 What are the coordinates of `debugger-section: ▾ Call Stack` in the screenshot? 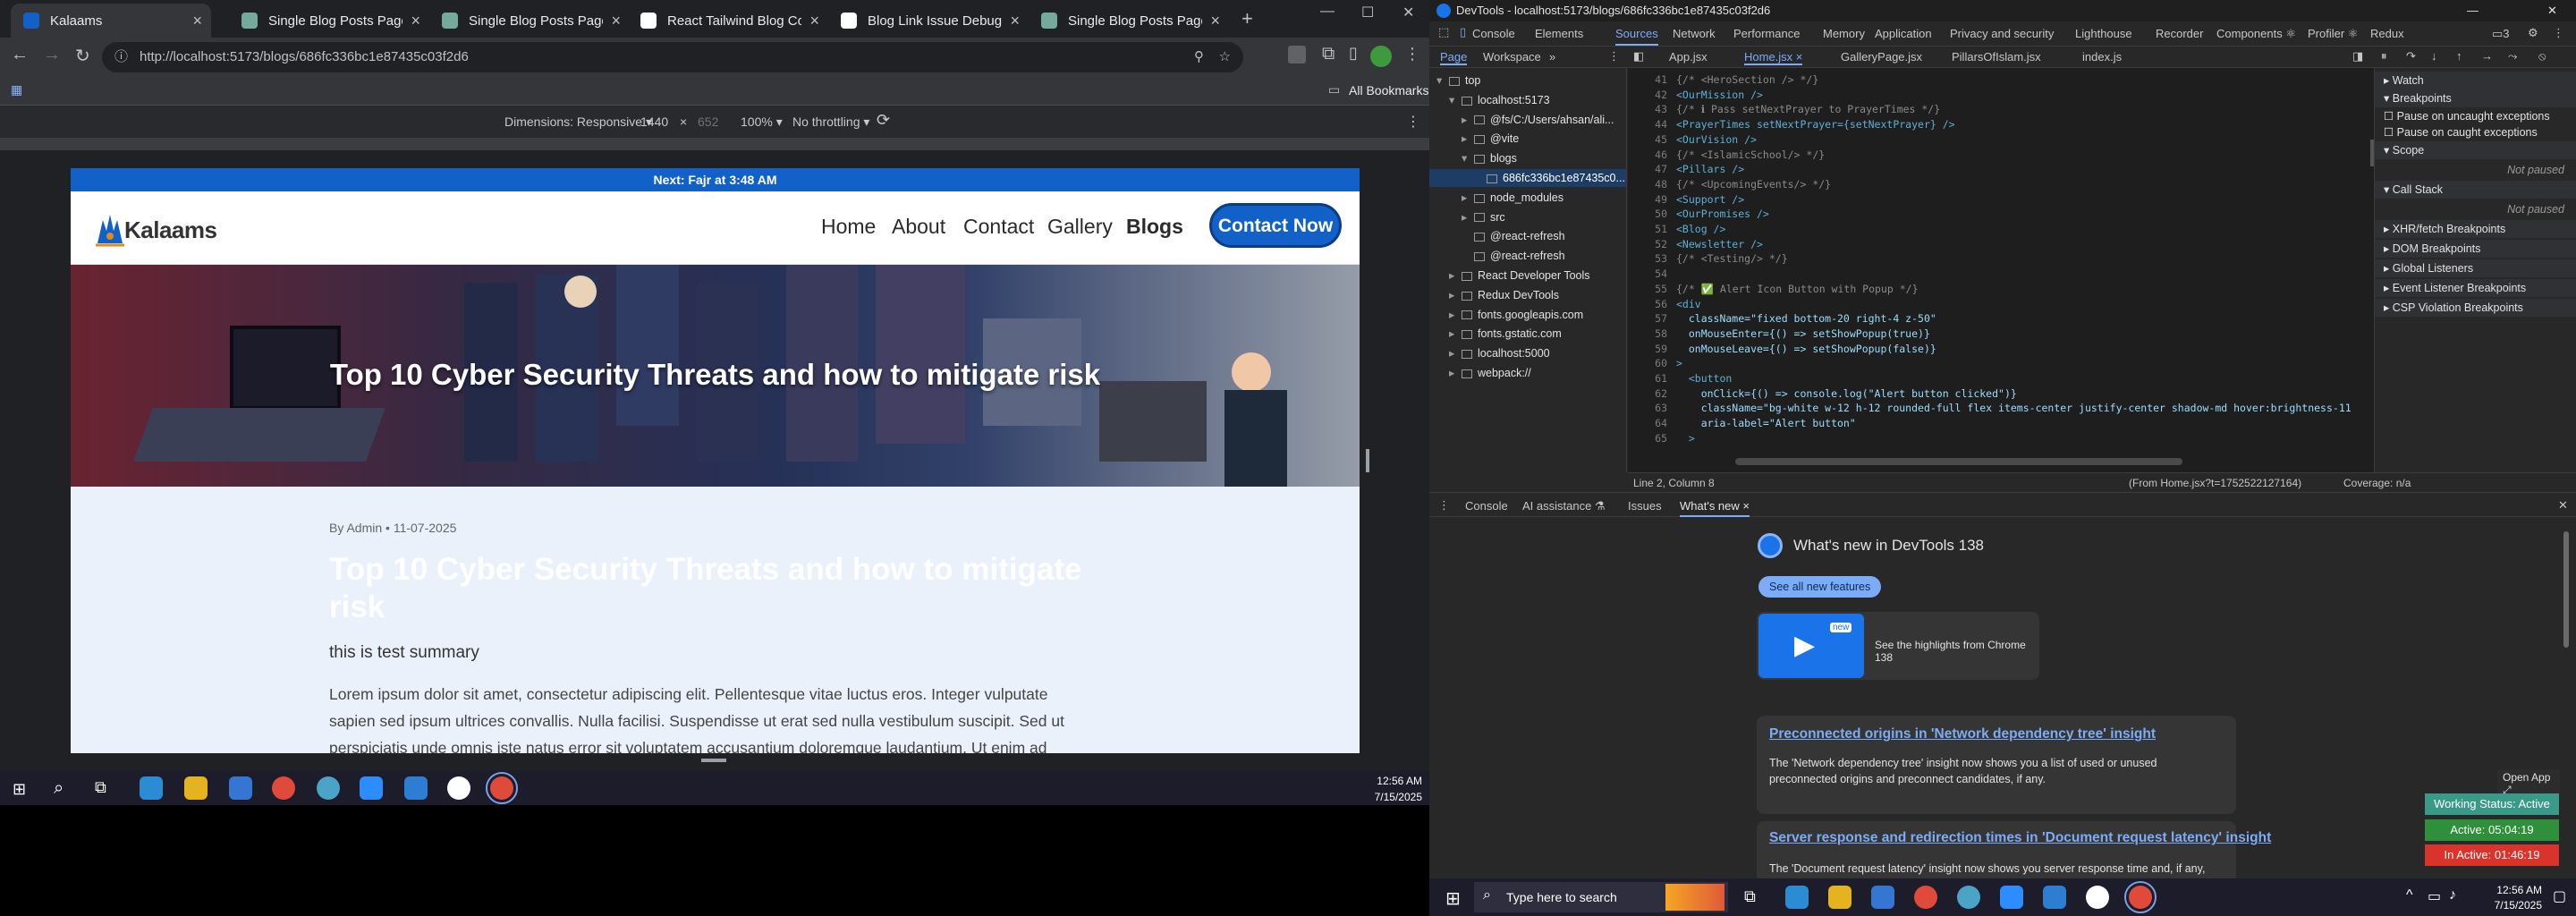 It's located at (2475, 190).